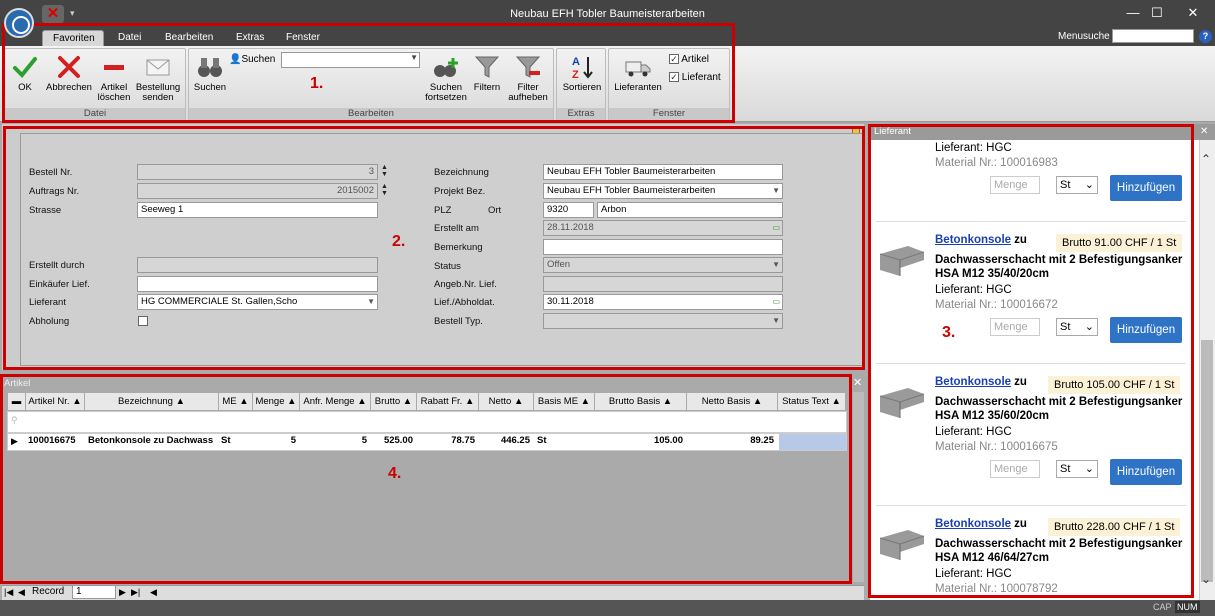 This screenshot has width=1215, height=616. I want to click on cell-status-text, so click(812, 442).